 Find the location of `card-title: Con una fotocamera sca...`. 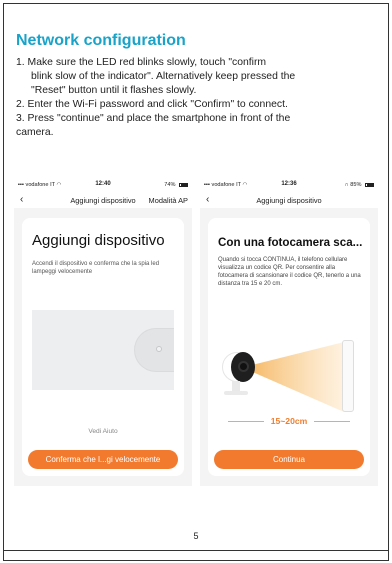

card-title: Con una fotocamera sca... is located at coordinates (290, 242).